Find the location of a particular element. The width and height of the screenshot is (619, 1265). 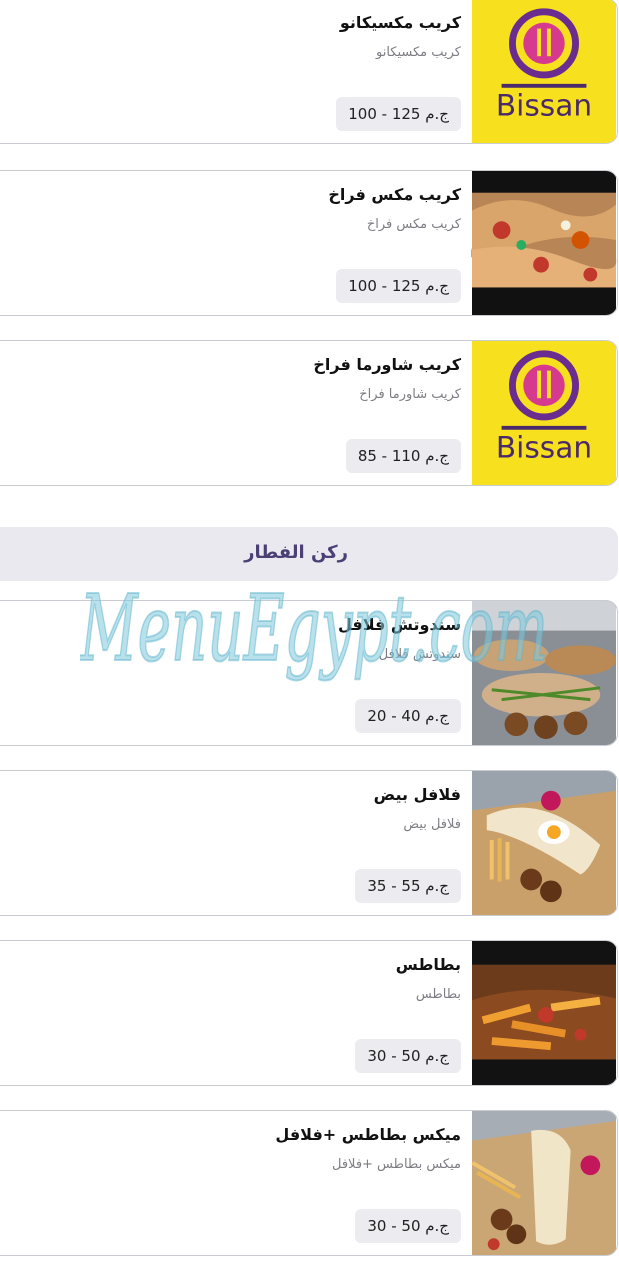

item-title: كريب مكس فراخ is located at coordinates (394, 194).